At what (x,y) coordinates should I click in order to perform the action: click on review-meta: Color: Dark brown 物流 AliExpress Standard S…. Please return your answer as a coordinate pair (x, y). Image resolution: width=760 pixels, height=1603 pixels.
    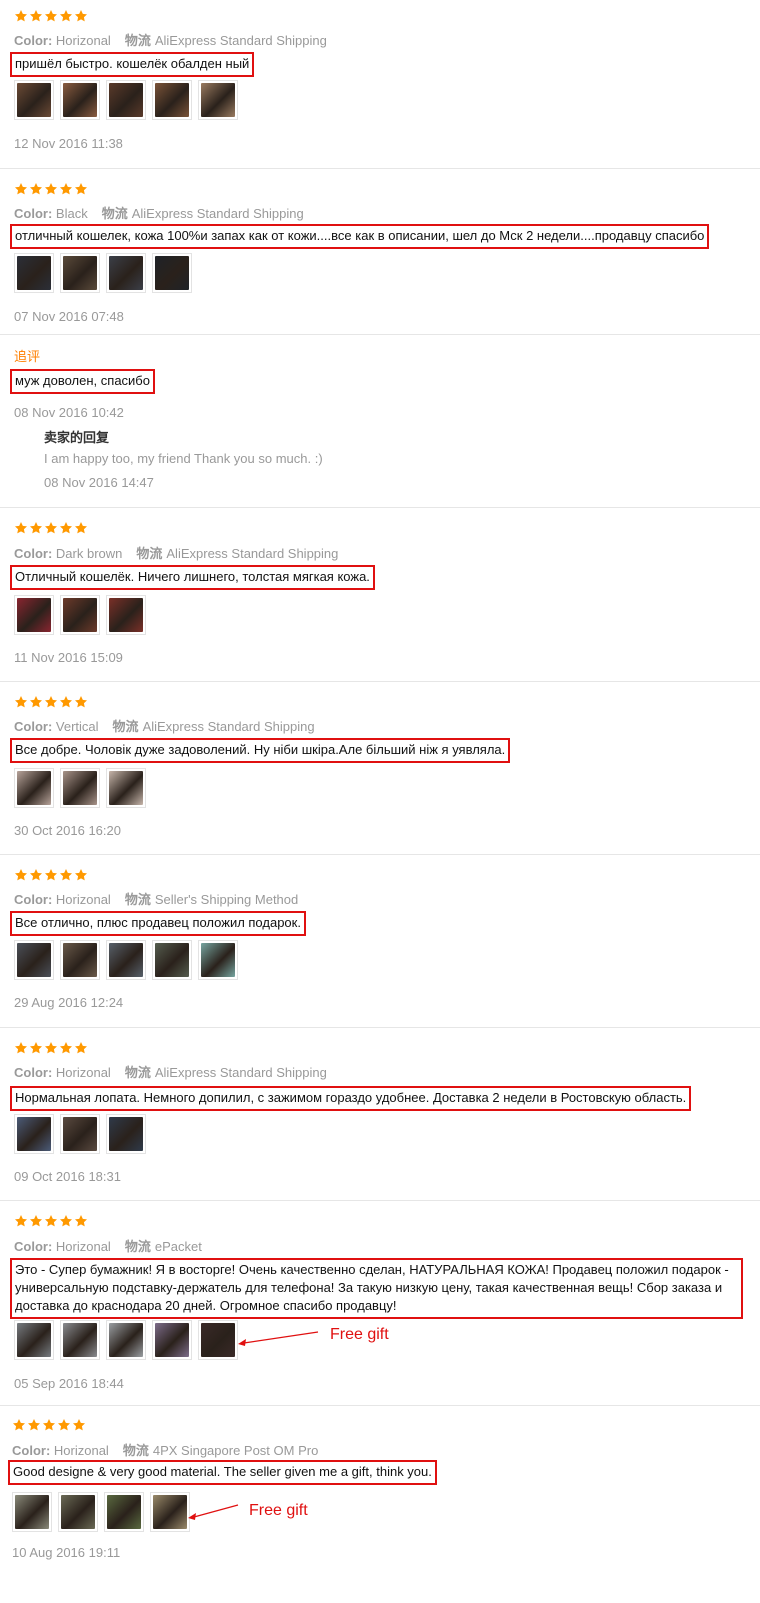
    Looking at the image, I should click on (176, 552).